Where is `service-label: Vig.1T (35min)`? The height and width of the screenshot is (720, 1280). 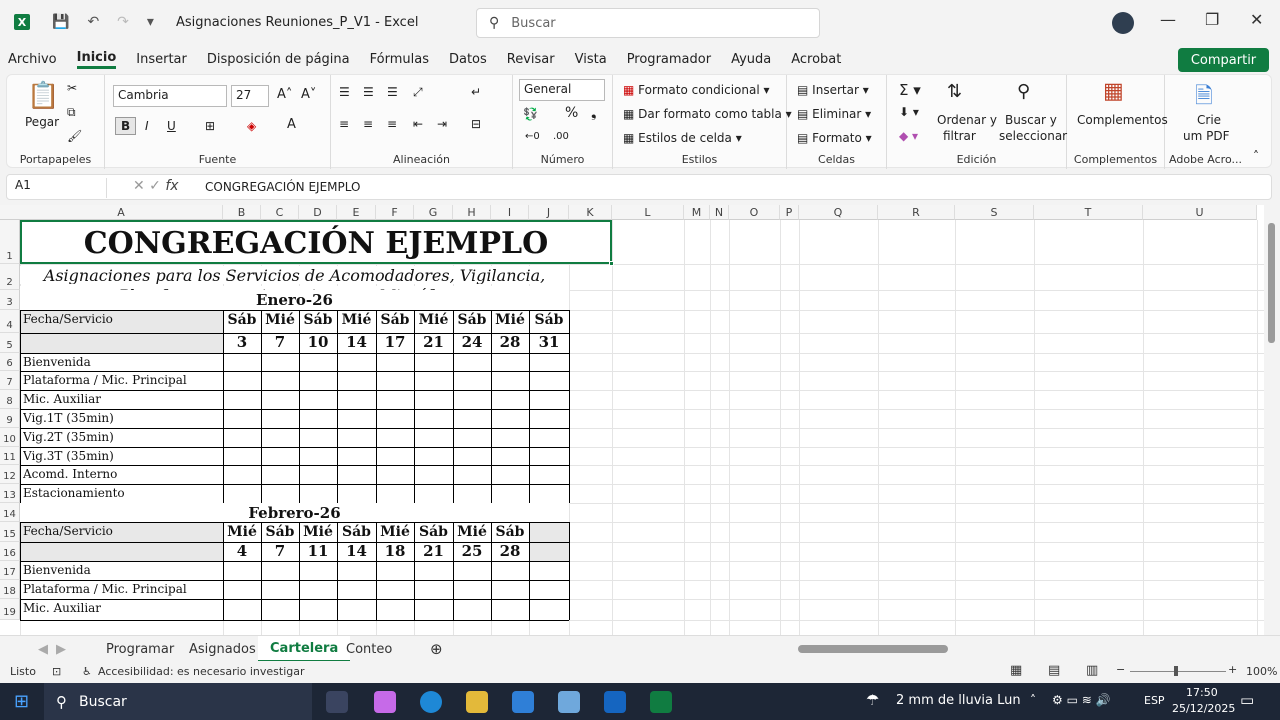 service-label: Vig.1T (35min) is located at coordinates (123, 418).